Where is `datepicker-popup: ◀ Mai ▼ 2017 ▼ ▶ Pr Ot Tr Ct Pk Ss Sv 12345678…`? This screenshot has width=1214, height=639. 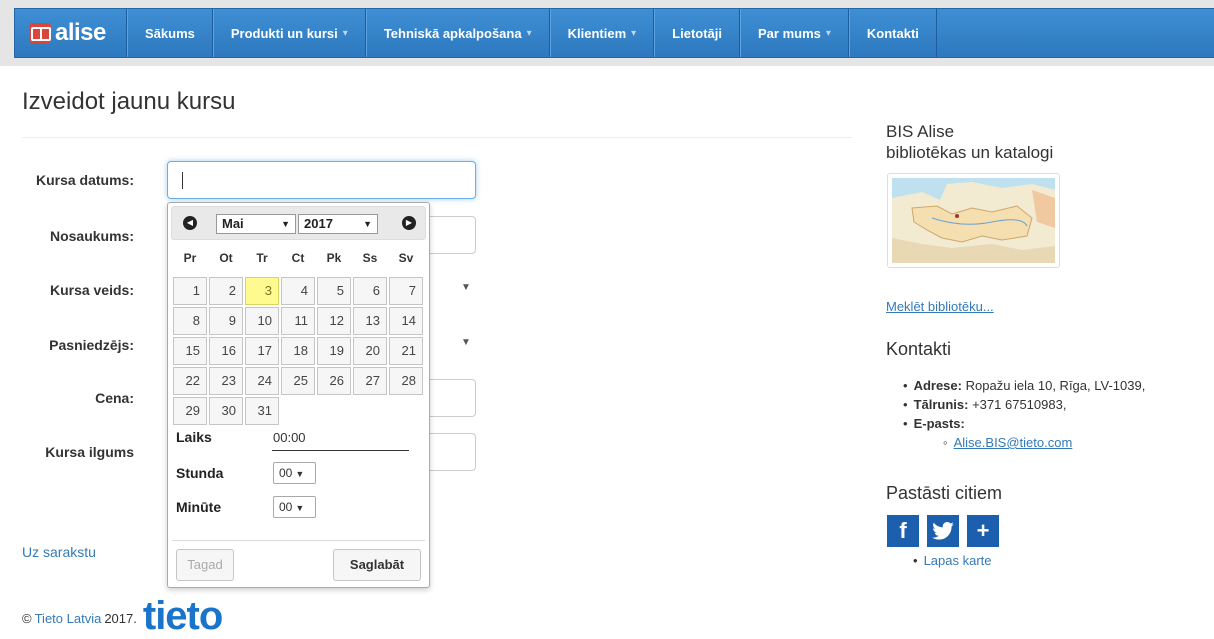
datepicker-popup: ◀ Mai ▼ 2017 ▼ ▶ Pr Ot Tr Ct Pk Ss Sv 12345678… is located at coordinates (298, 395).